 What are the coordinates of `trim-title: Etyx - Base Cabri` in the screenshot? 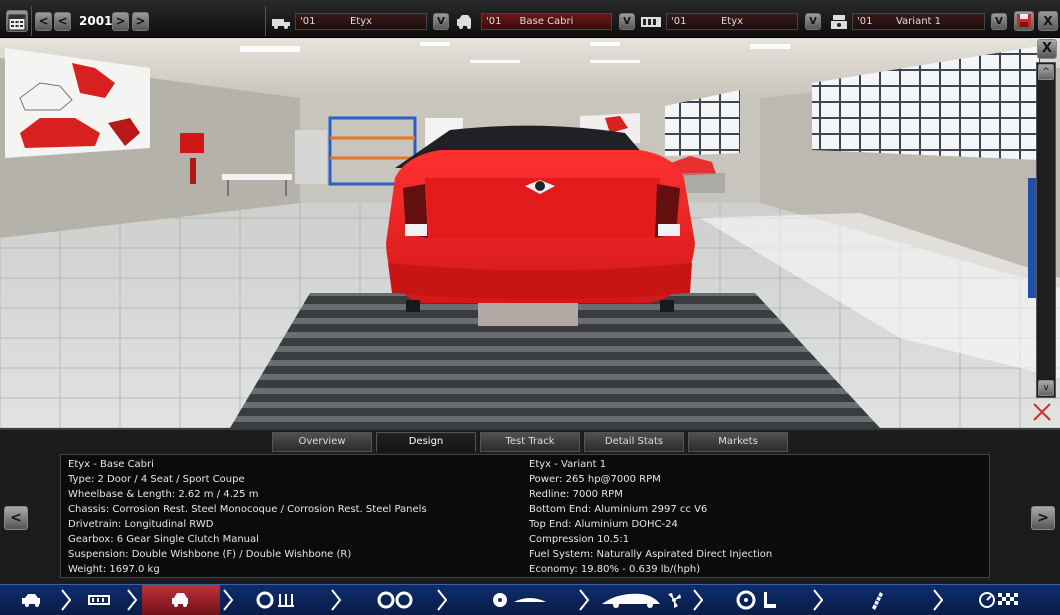 It's located at (111, 464).